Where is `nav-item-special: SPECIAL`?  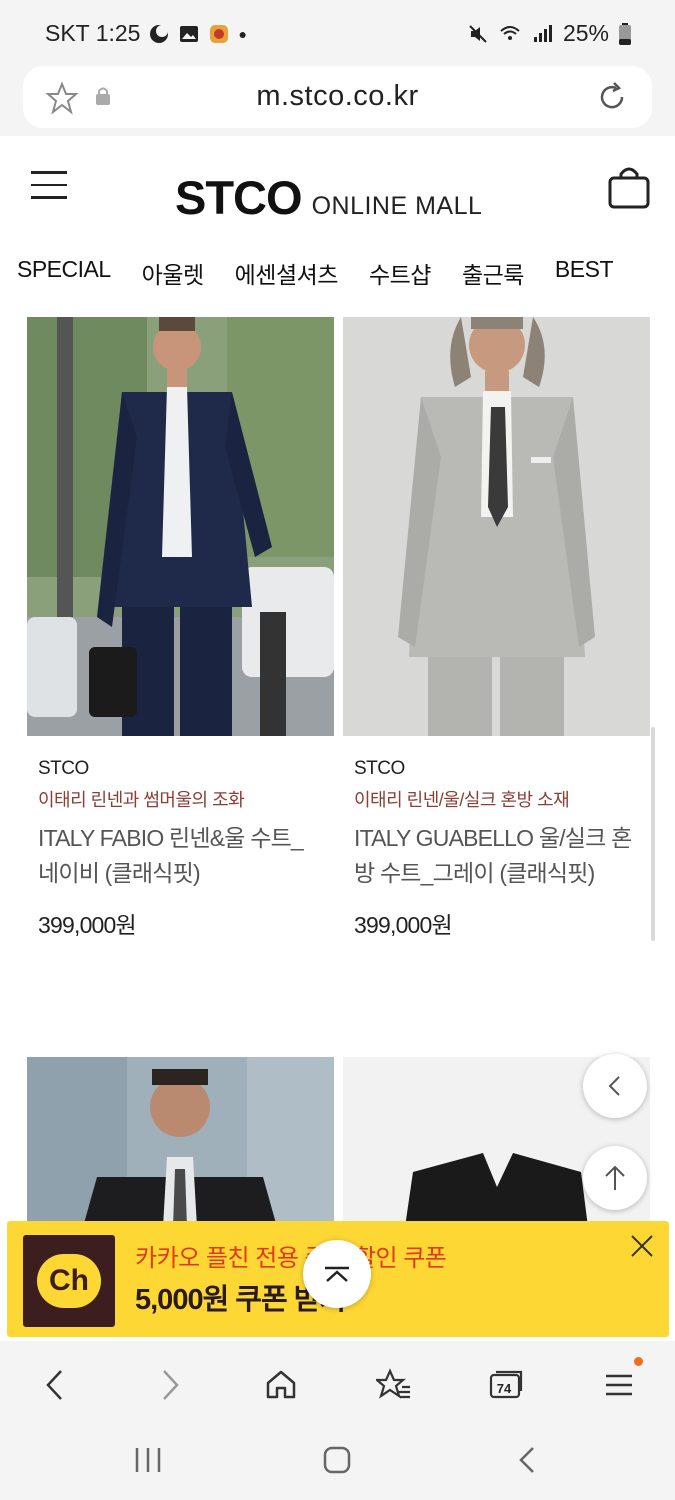 nav-item-special: SPECIAL is located at coordinates (64, 273).